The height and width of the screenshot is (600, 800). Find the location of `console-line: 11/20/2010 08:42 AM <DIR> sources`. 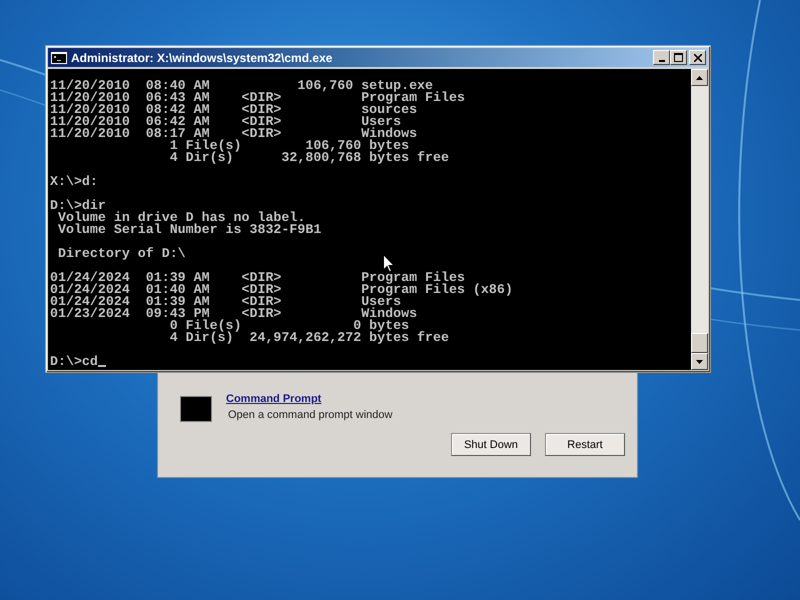

console-line: 11/20/2010 08:42 AM <DIR> sources is located at coordinates (234, 110).